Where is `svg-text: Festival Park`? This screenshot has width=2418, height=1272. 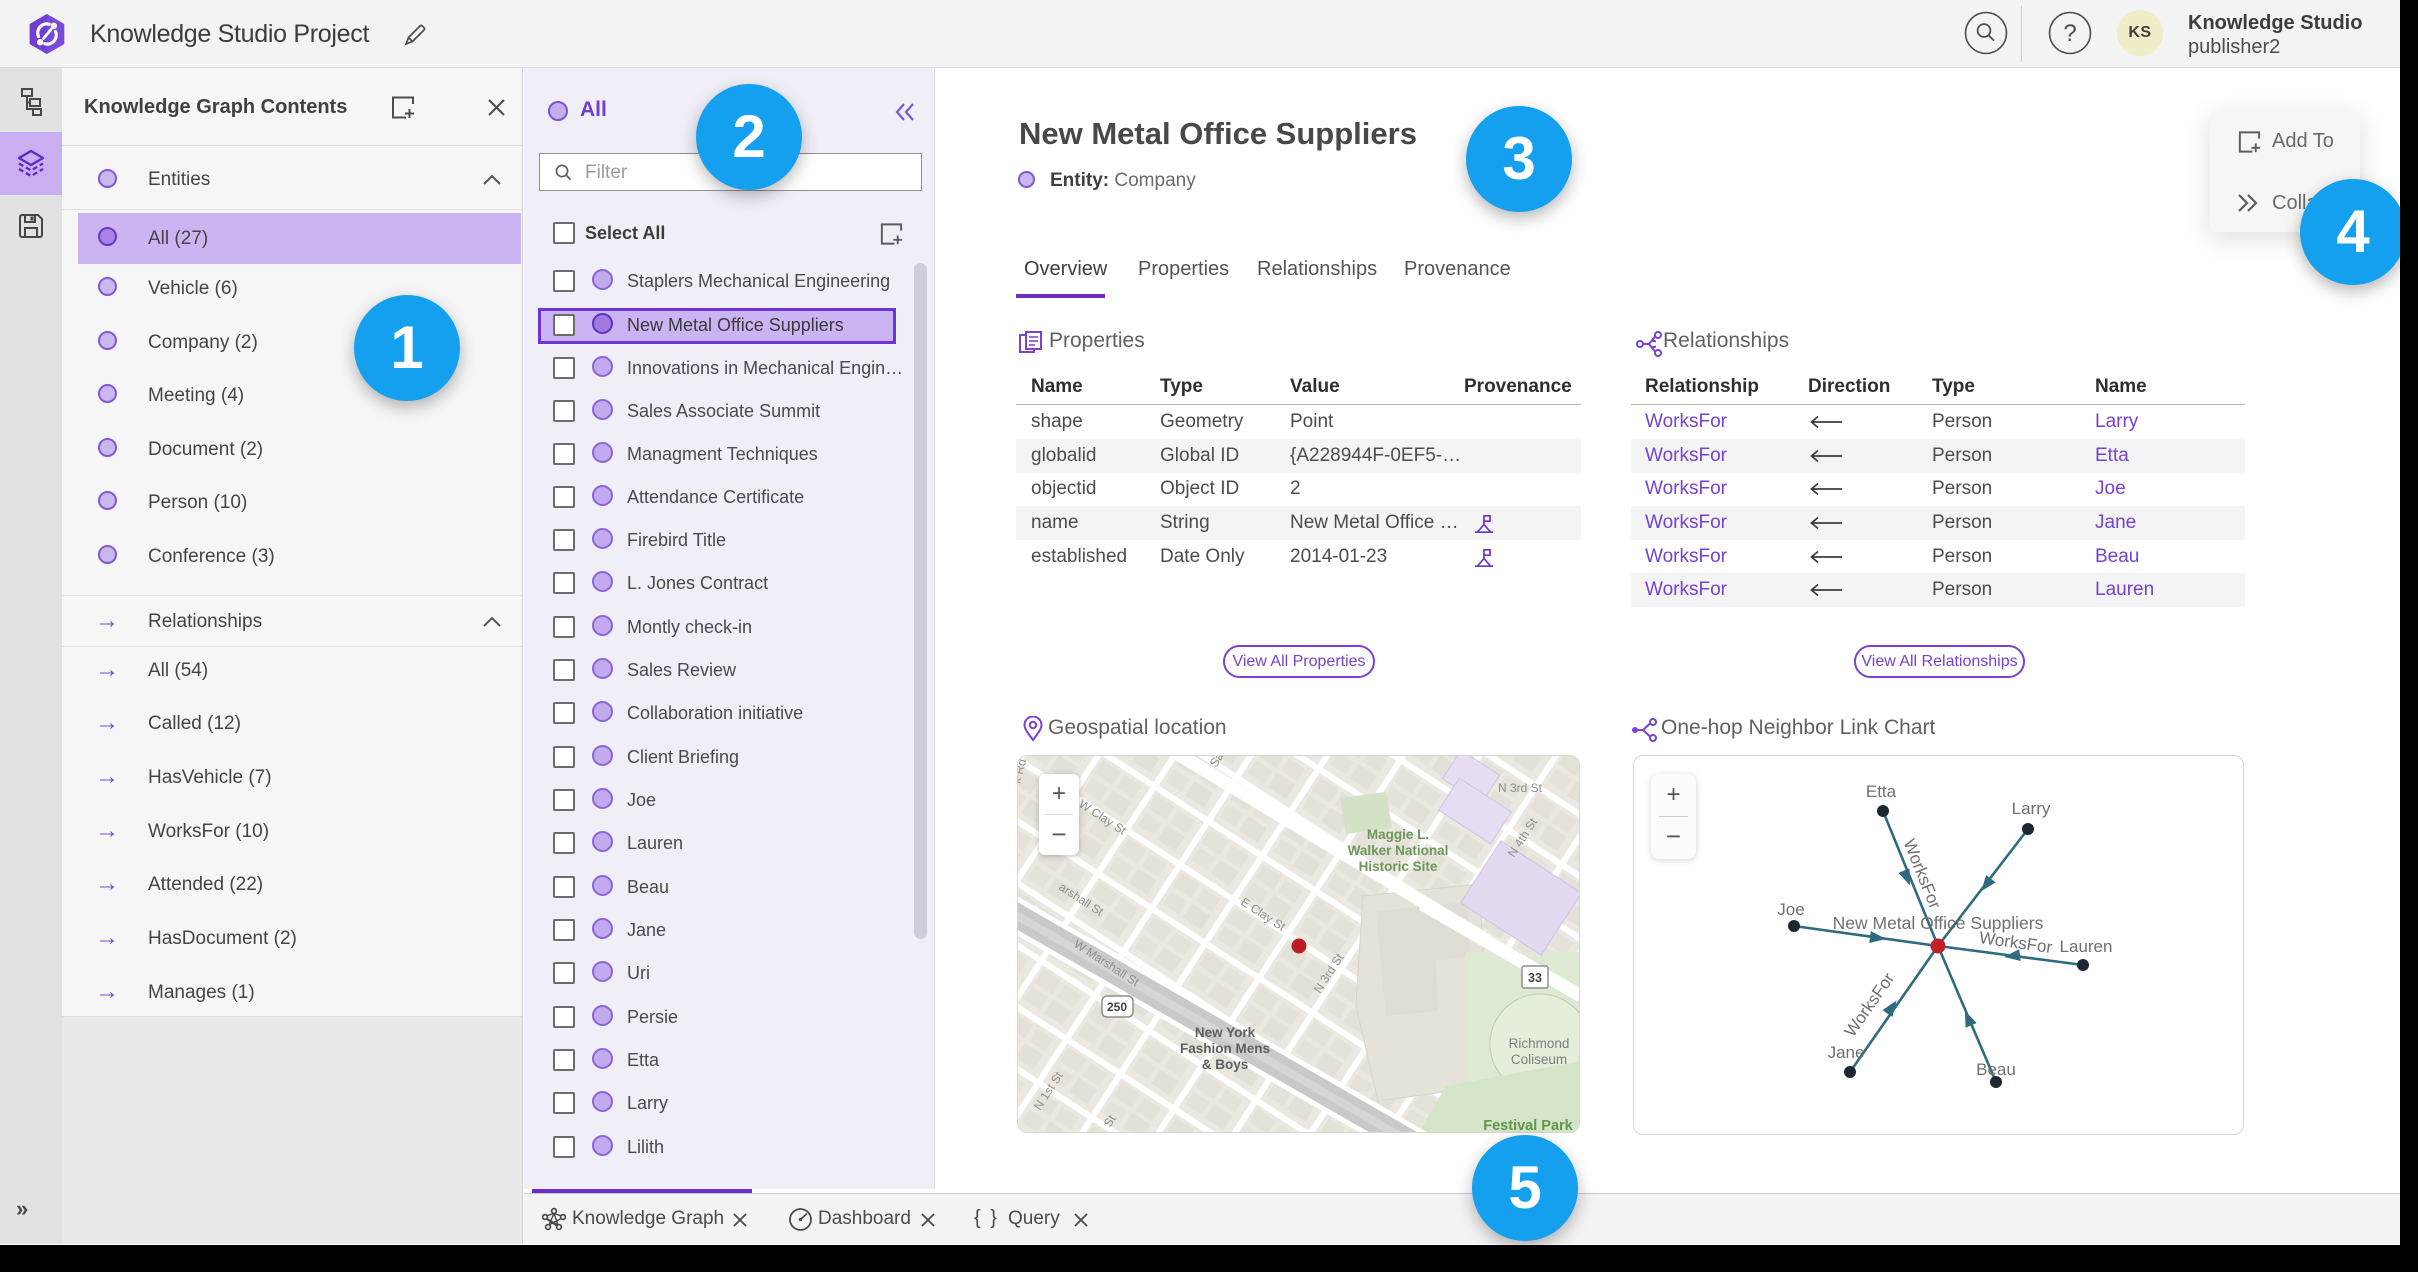 svg-text: Festival Park is located at coordinates (1528, 1125).